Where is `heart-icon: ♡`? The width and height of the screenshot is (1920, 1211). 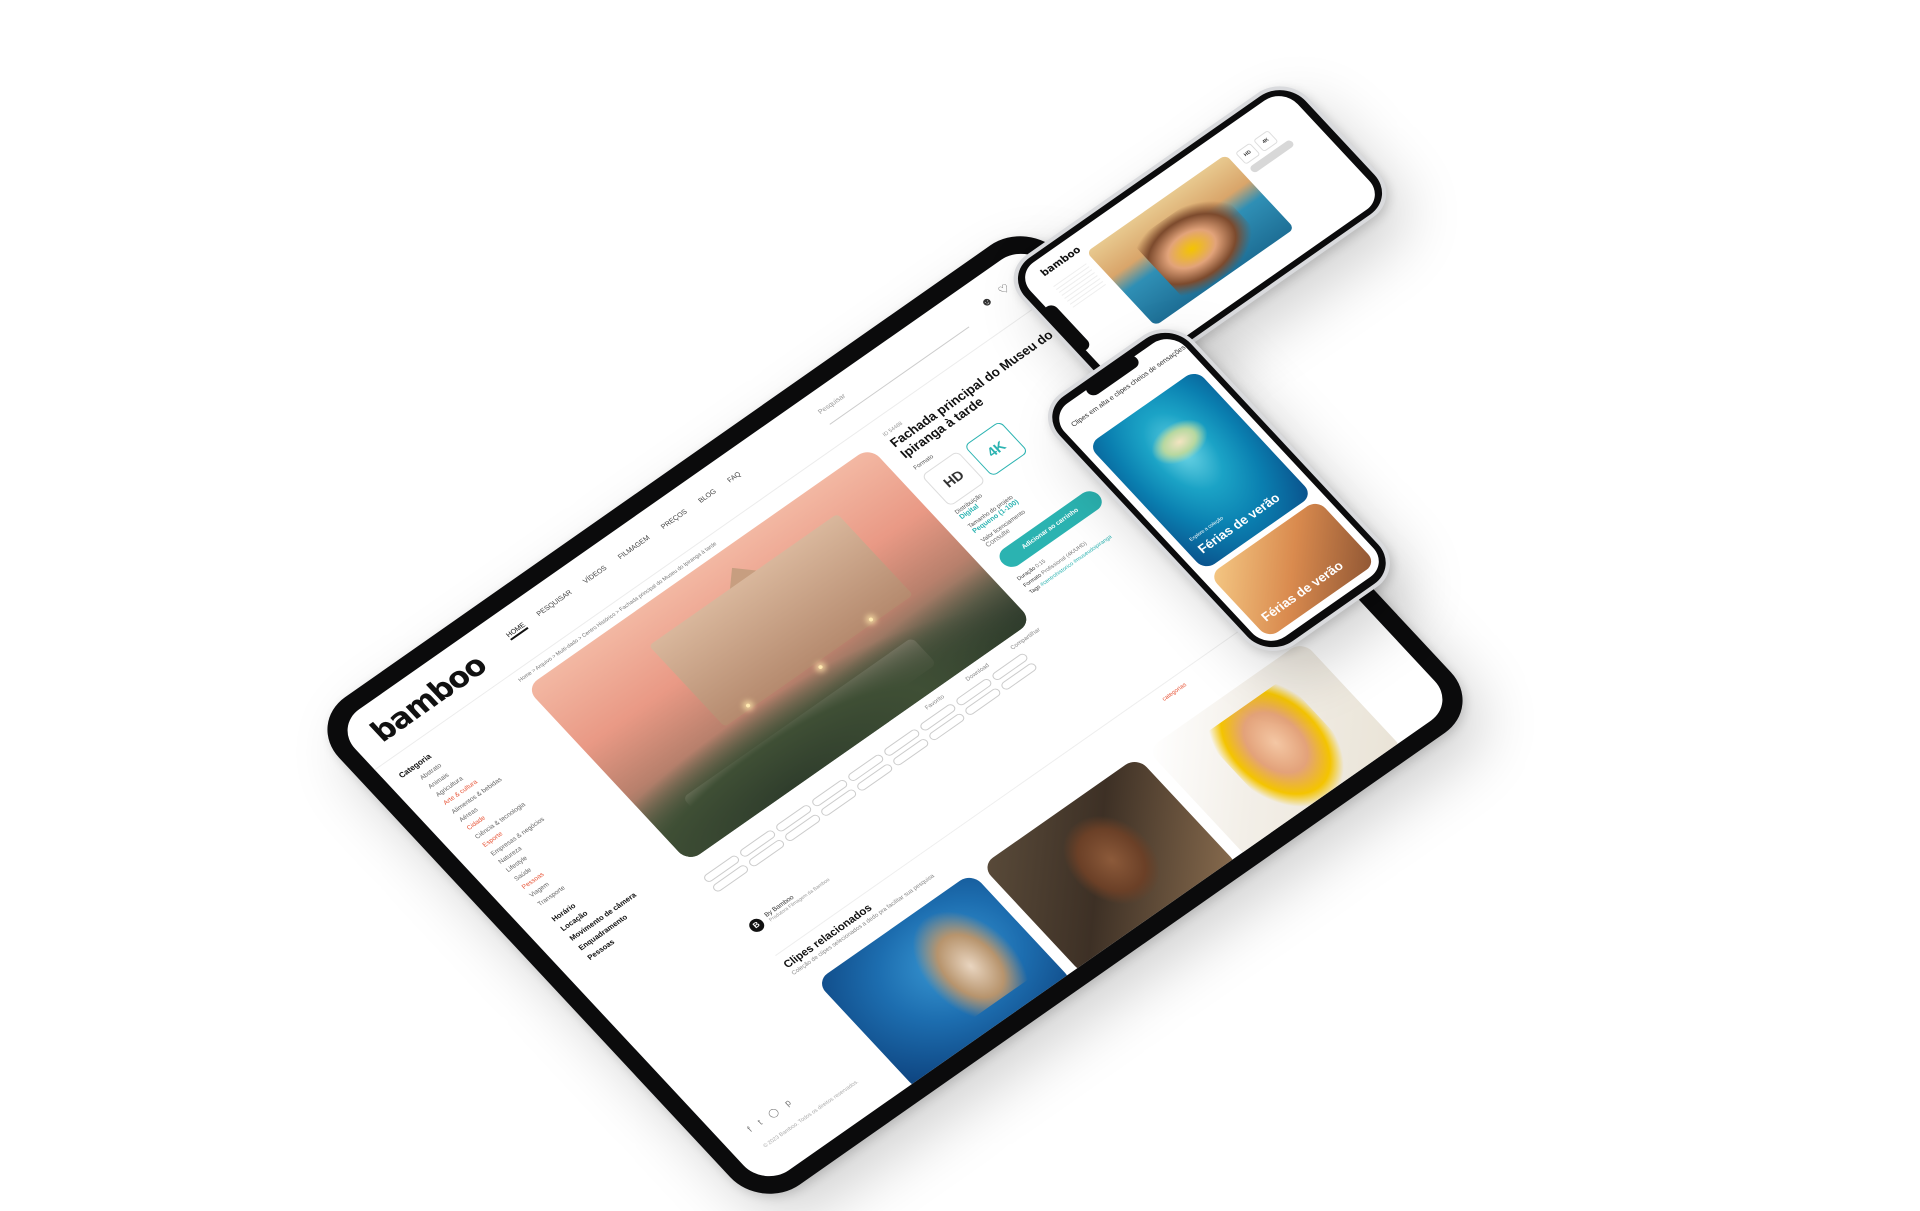 heart-icon: ♡ is located at coordinates (1004, 289).